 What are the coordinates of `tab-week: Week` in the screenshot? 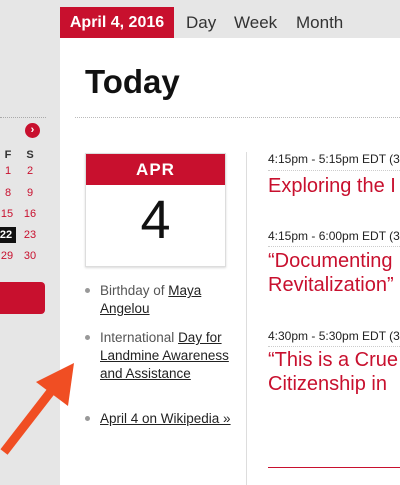 It's located at (255, 22).